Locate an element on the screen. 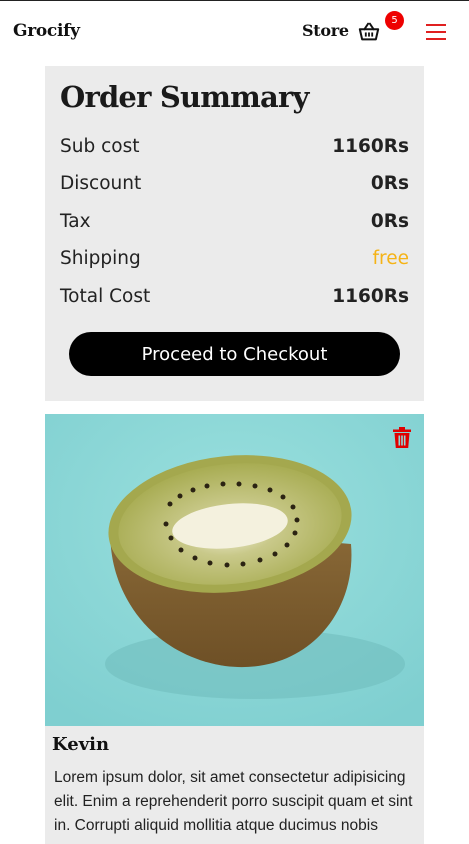 The height and width of the screenshot is (844, 469). basket-icon is located at coordinates (369, 31).